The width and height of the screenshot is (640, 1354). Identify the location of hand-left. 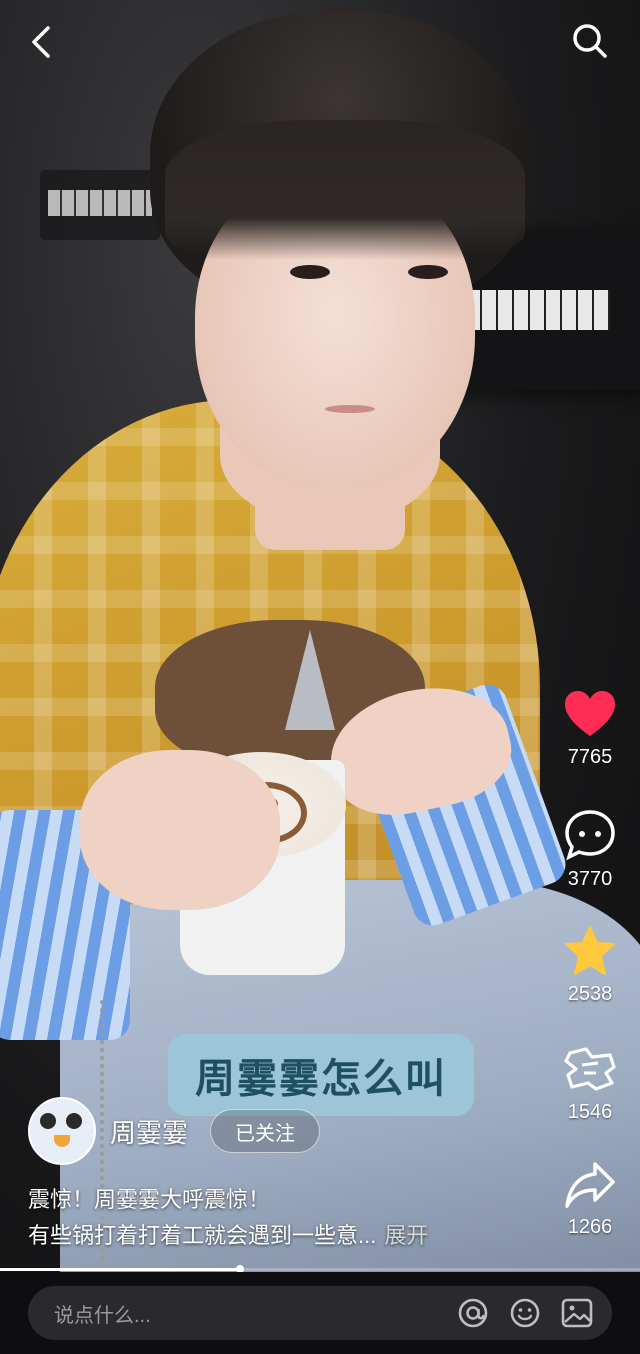
(180, 830).